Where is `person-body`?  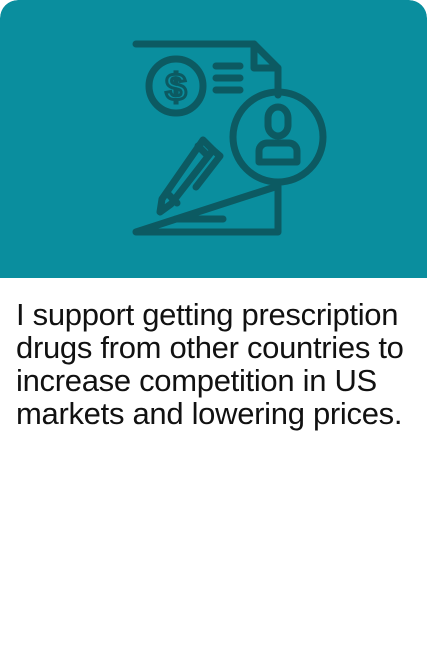
person-body is located at coordinates (278, 152).